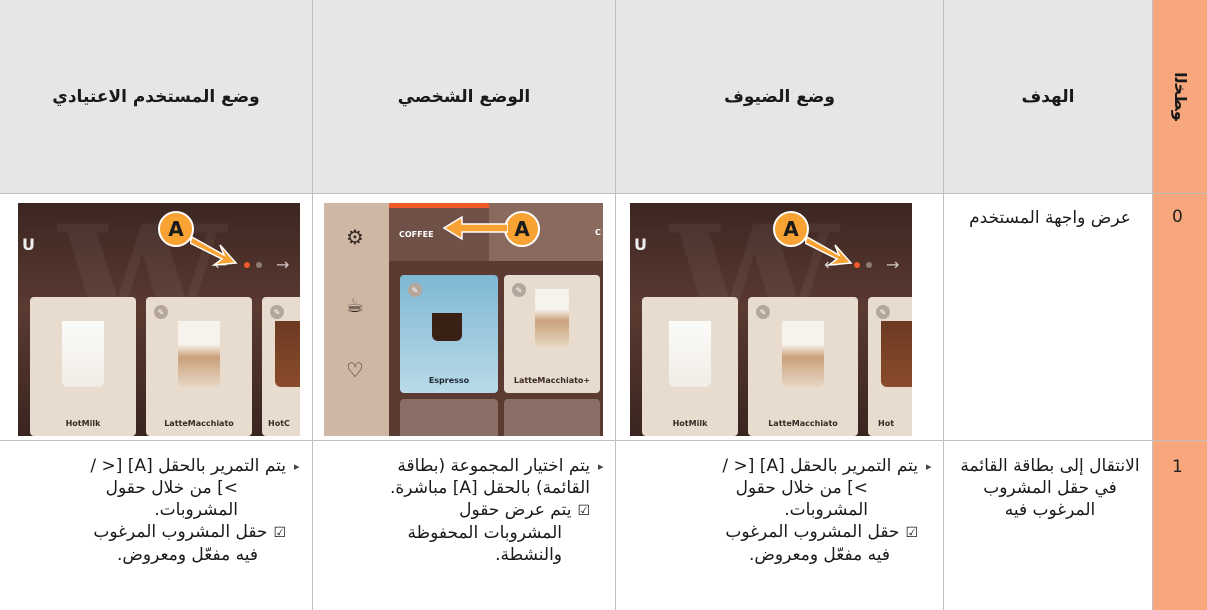 This screenshot has height=610, width=1207. What do you see at coordinates (1180, 401) in the screenshot?
I see `step-column` at bounding box center [1180, 401].